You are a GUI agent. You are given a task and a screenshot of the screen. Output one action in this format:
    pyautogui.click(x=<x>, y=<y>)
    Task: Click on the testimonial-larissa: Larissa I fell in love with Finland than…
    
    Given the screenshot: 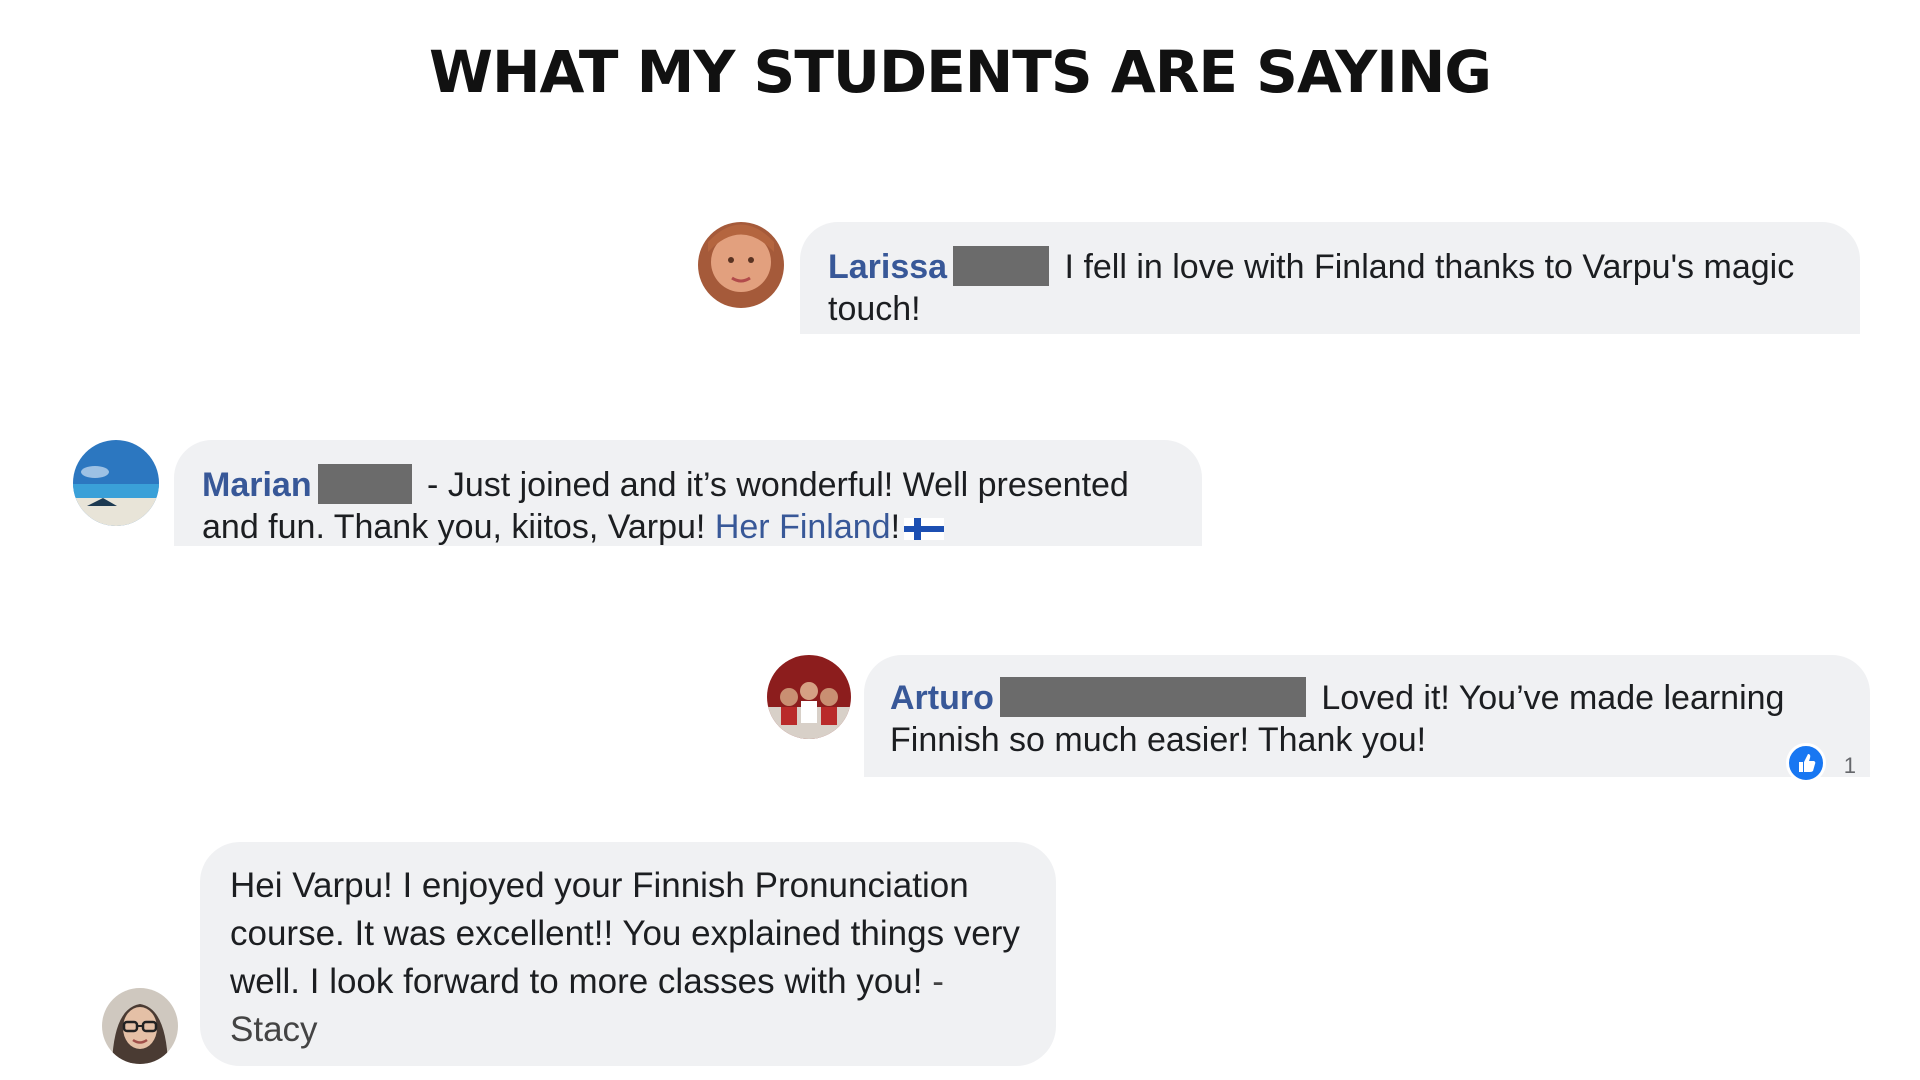 What is the action you would take?
    pyautogui.click(x=1330, y=278)
    